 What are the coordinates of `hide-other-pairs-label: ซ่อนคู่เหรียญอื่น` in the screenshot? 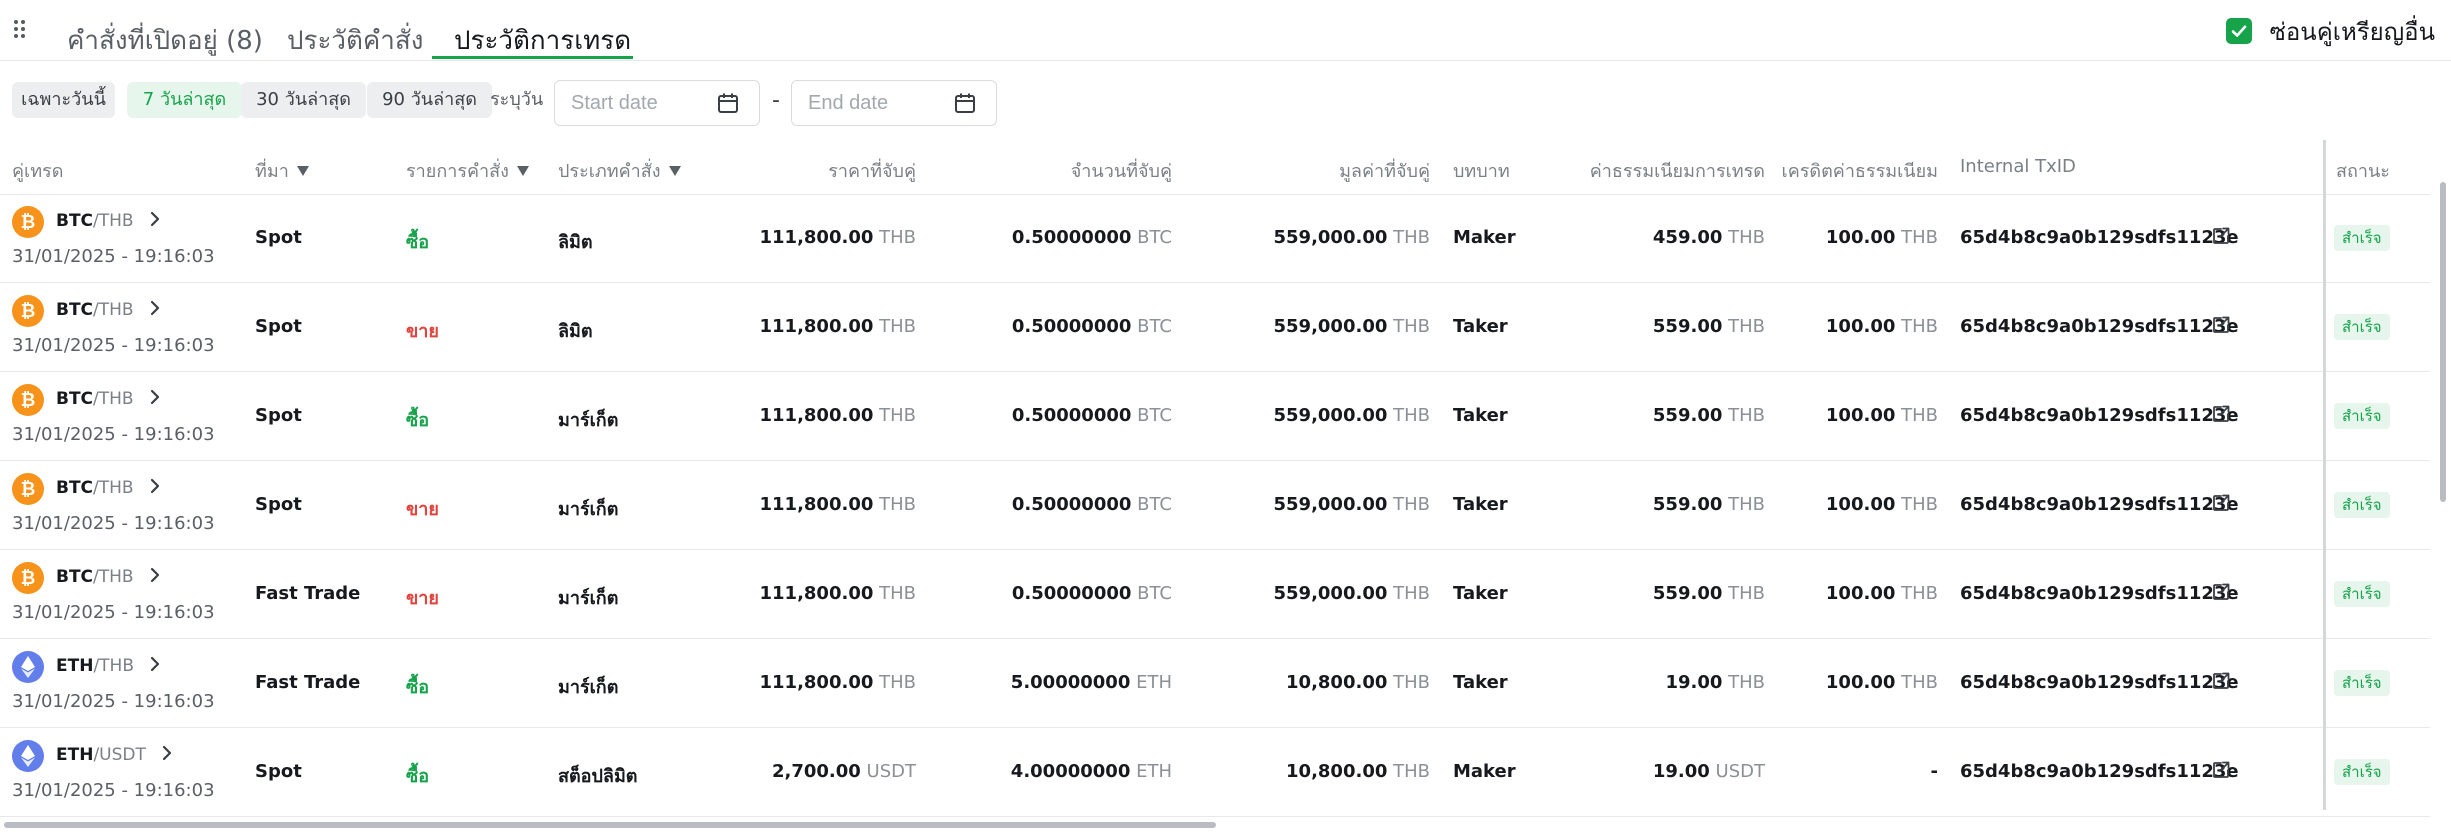 It's located at (2352, 31).